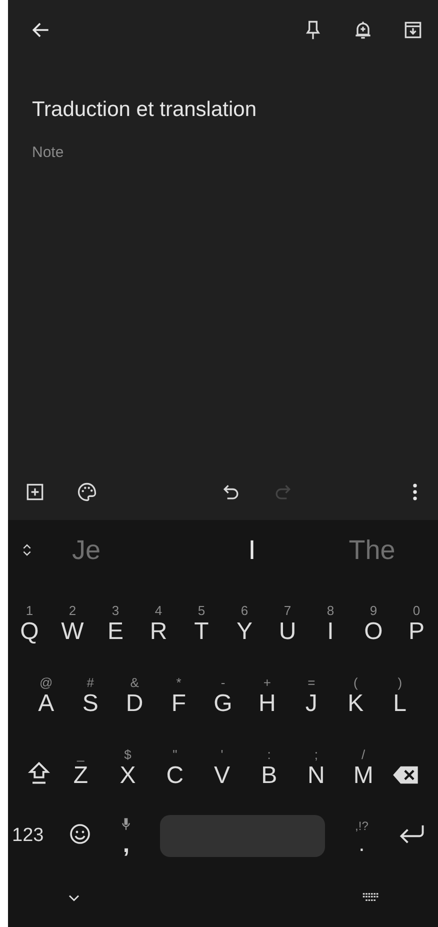 The height and width of the screenshot is (927, 438). Describe the element at coordinates (374, 624) in the screenshot. I see `keyboard-key: 9 O` at that location.